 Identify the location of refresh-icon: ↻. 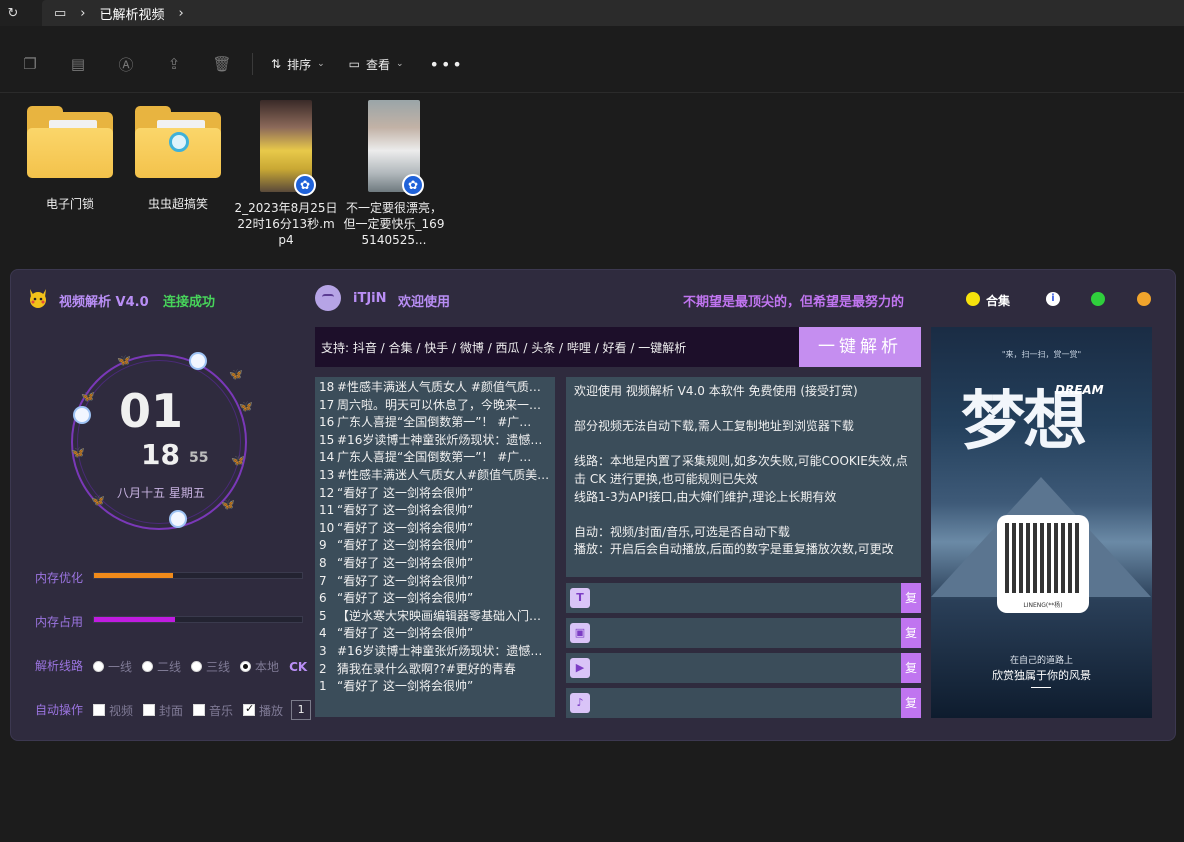
(13, 13).